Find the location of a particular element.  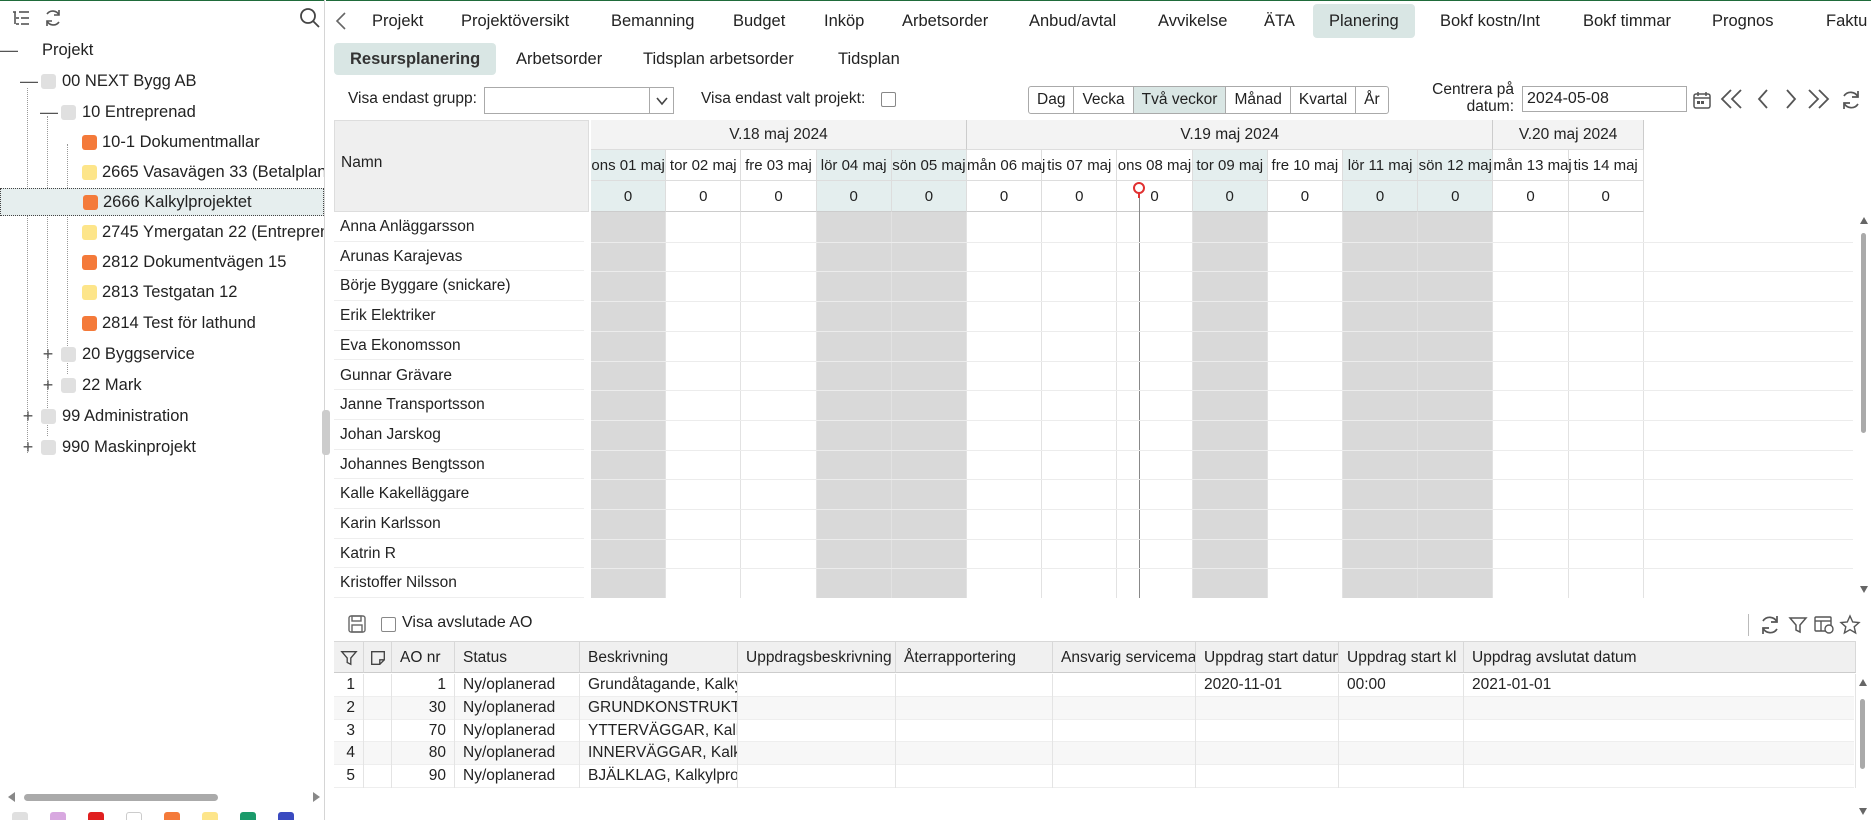

tree-item-maskinprojekt: + 990 Maskinprojekt is located at coordinates (162, 447).